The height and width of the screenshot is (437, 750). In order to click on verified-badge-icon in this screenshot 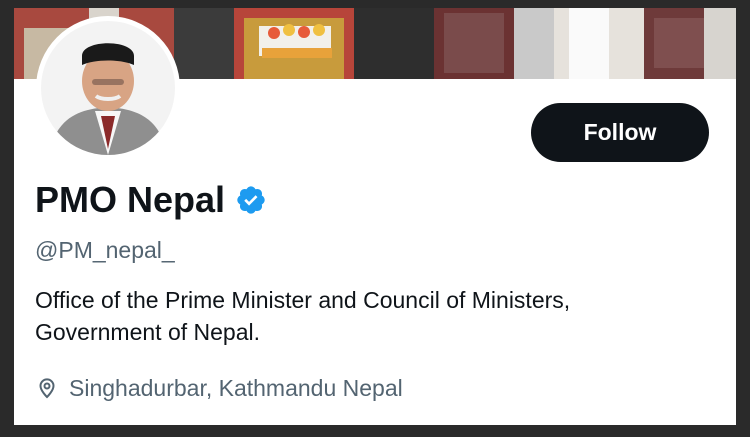, I will do `click(251, 200)`.